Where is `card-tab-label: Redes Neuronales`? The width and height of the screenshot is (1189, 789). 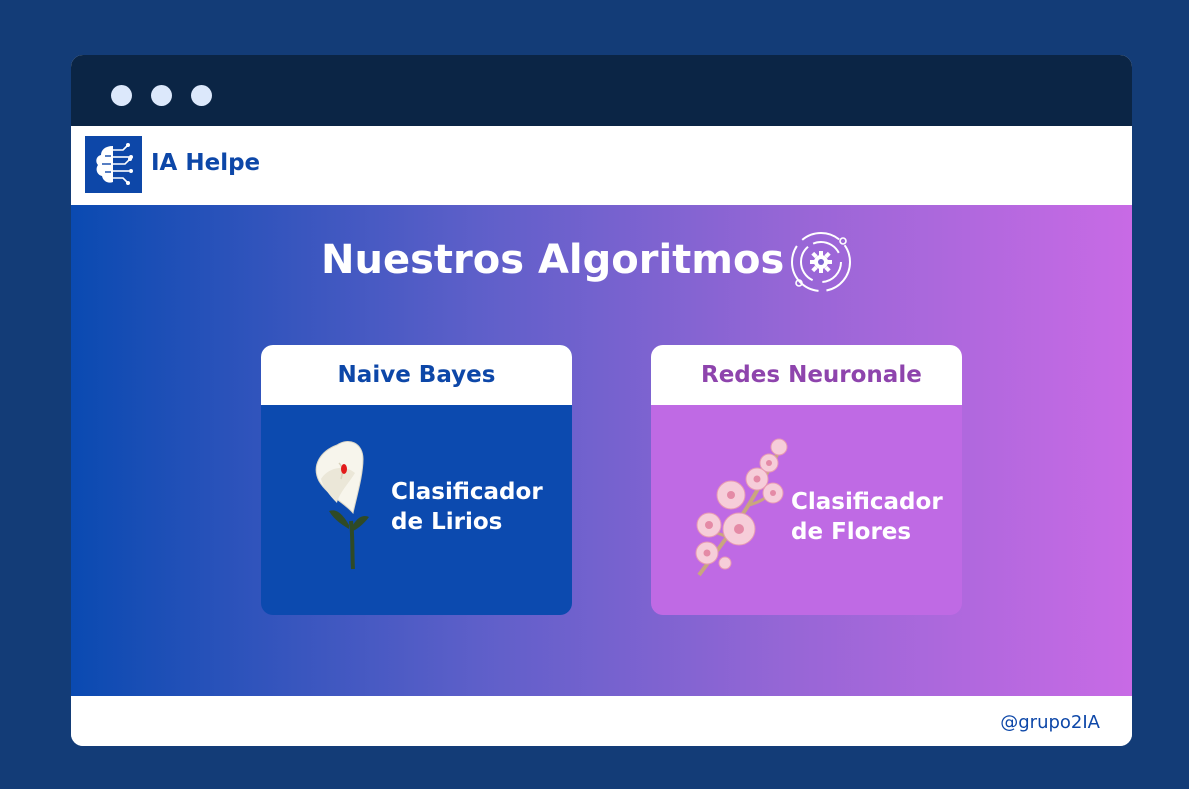 card-tab-label: Redes Neuronales is located at coordinates (811, 375).